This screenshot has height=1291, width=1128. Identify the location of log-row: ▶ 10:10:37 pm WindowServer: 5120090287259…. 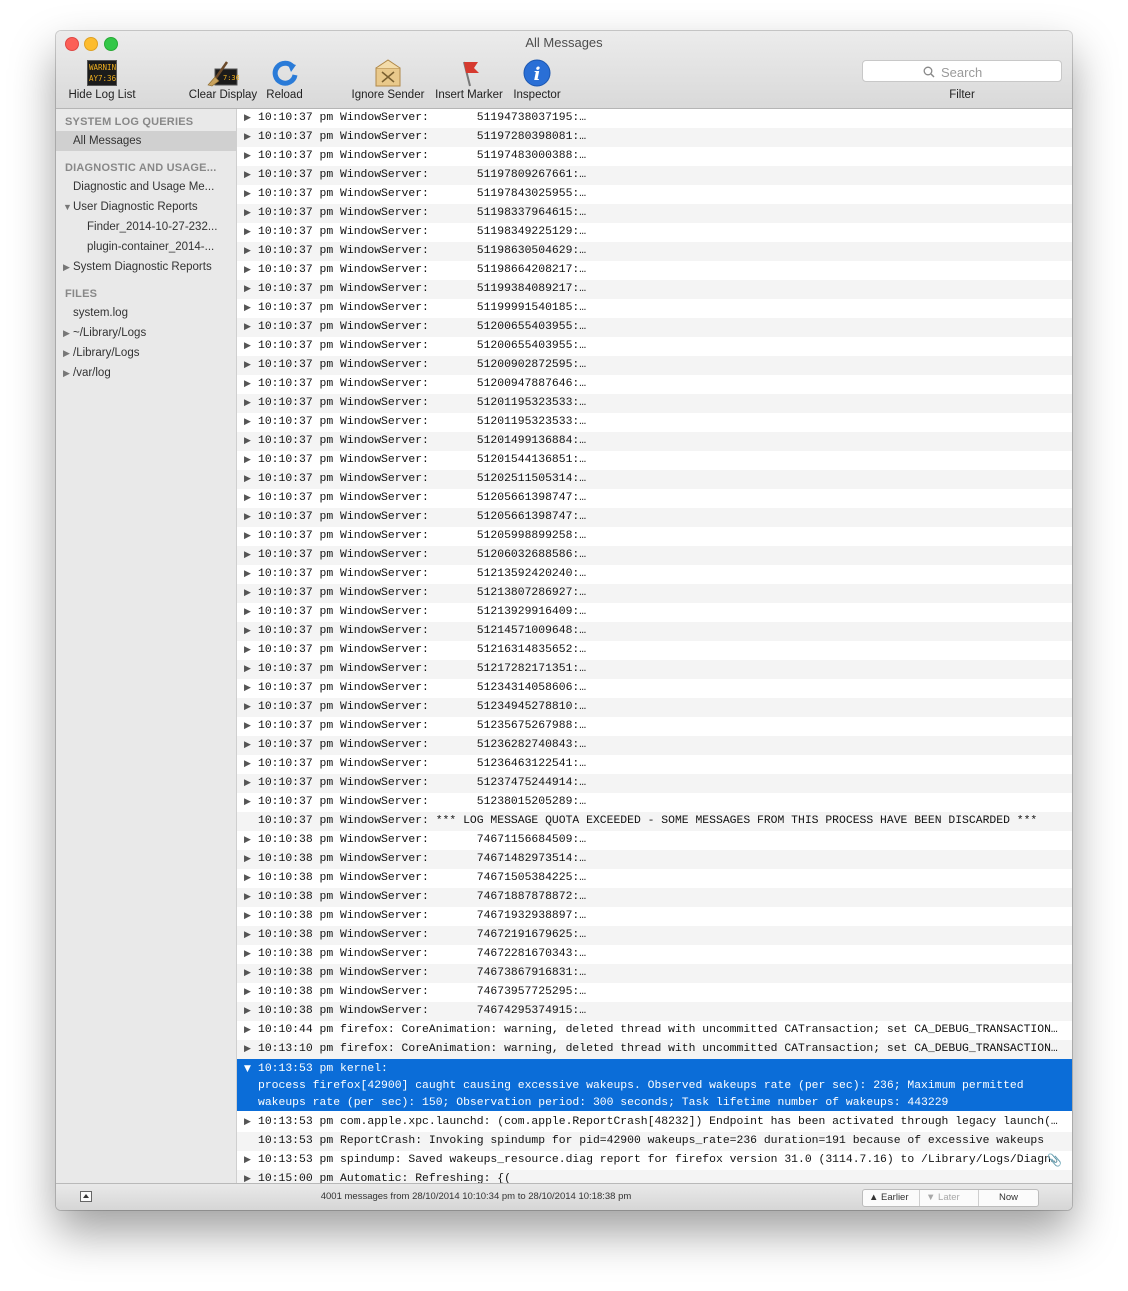
(654, 365).